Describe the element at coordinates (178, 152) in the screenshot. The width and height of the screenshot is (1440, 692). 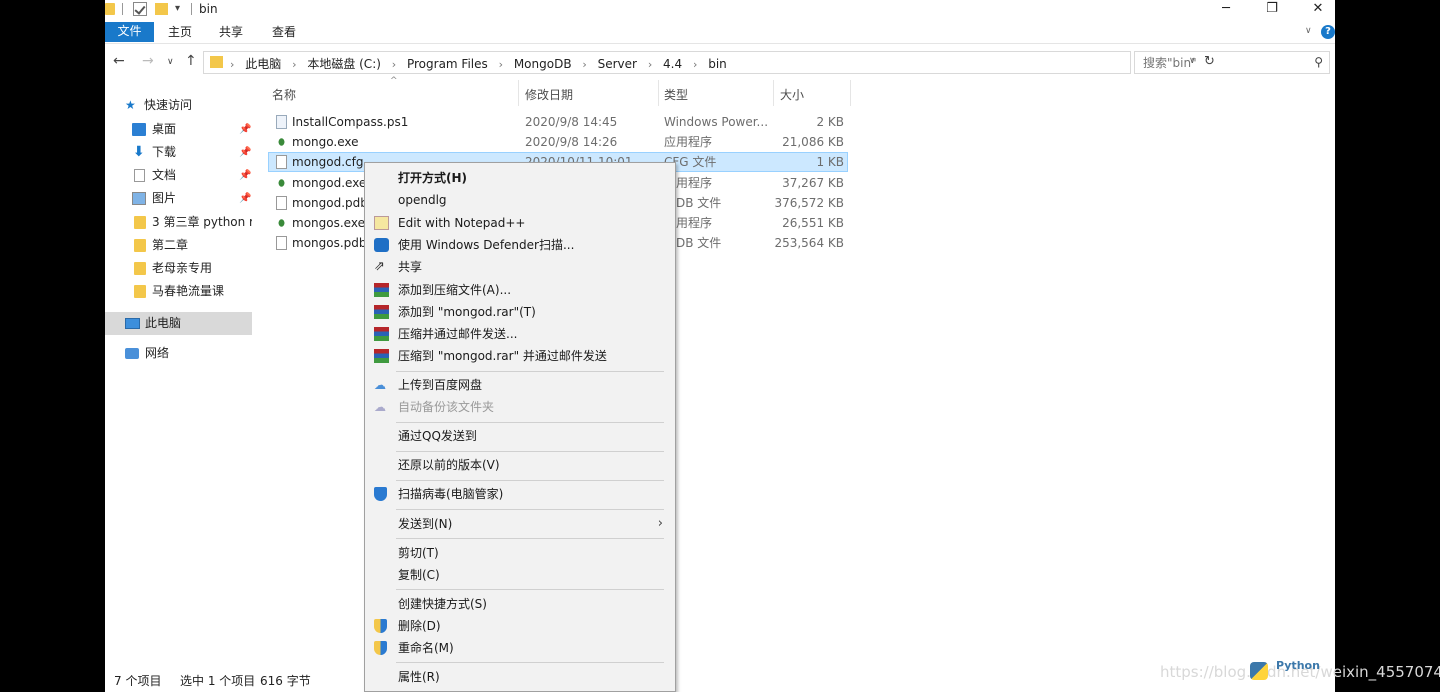
I see `nav-item-downloads: ⬇ 下载 📌` at that location.